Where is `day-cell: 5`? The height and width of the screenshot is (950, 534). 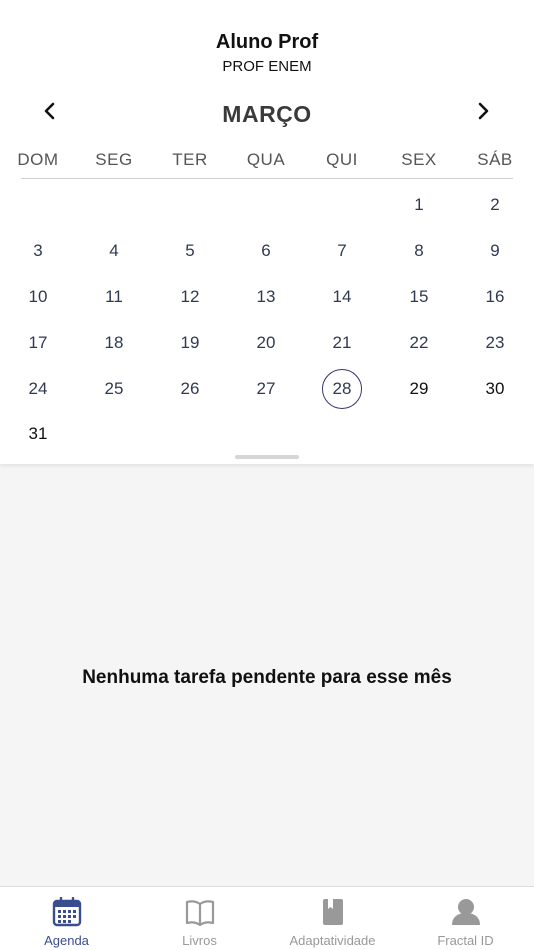
day-cell: 5 is located at coordinates (190, 251).